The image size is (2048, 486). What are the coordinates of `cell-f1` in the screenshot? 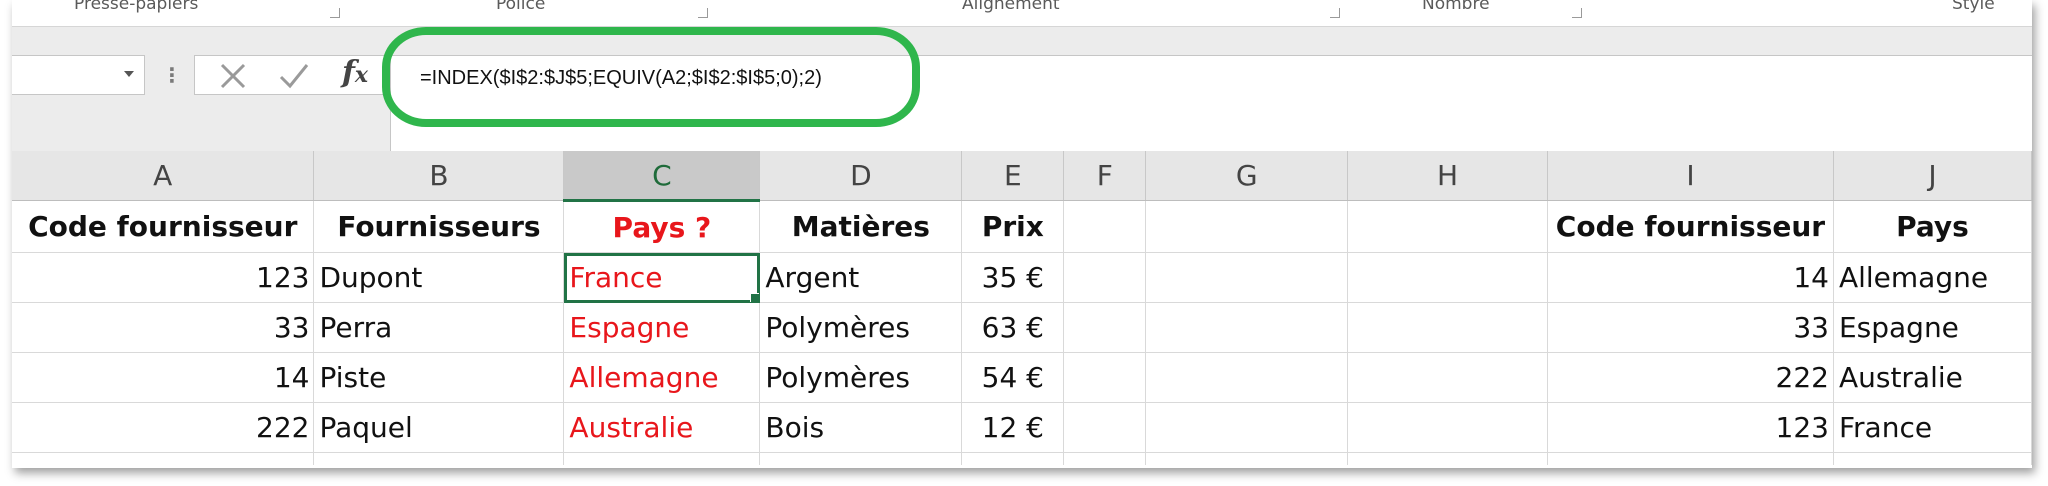 It's located at (1105, 226).